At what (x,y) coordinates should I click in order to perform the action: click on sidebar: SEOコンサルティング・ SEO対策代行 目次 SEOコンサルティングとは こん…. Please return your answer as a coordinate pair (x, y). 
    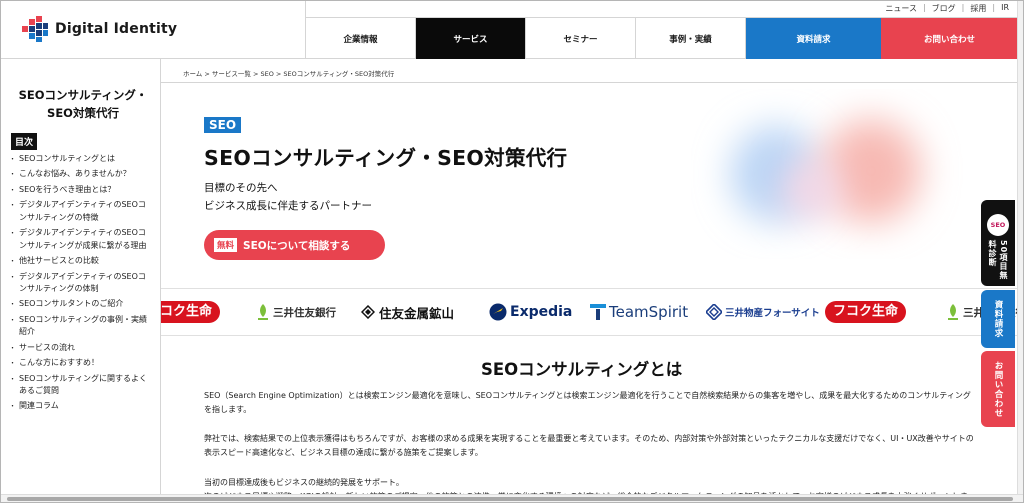
    Looking at the image, I should click on (81, 280).